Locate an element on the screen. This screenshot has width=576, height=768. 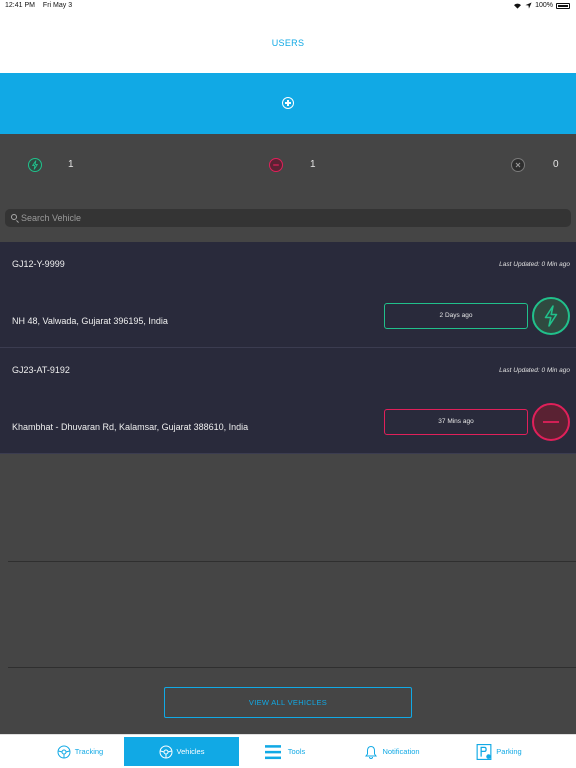
offline-count: 0 is located at coordinates (556, 164).